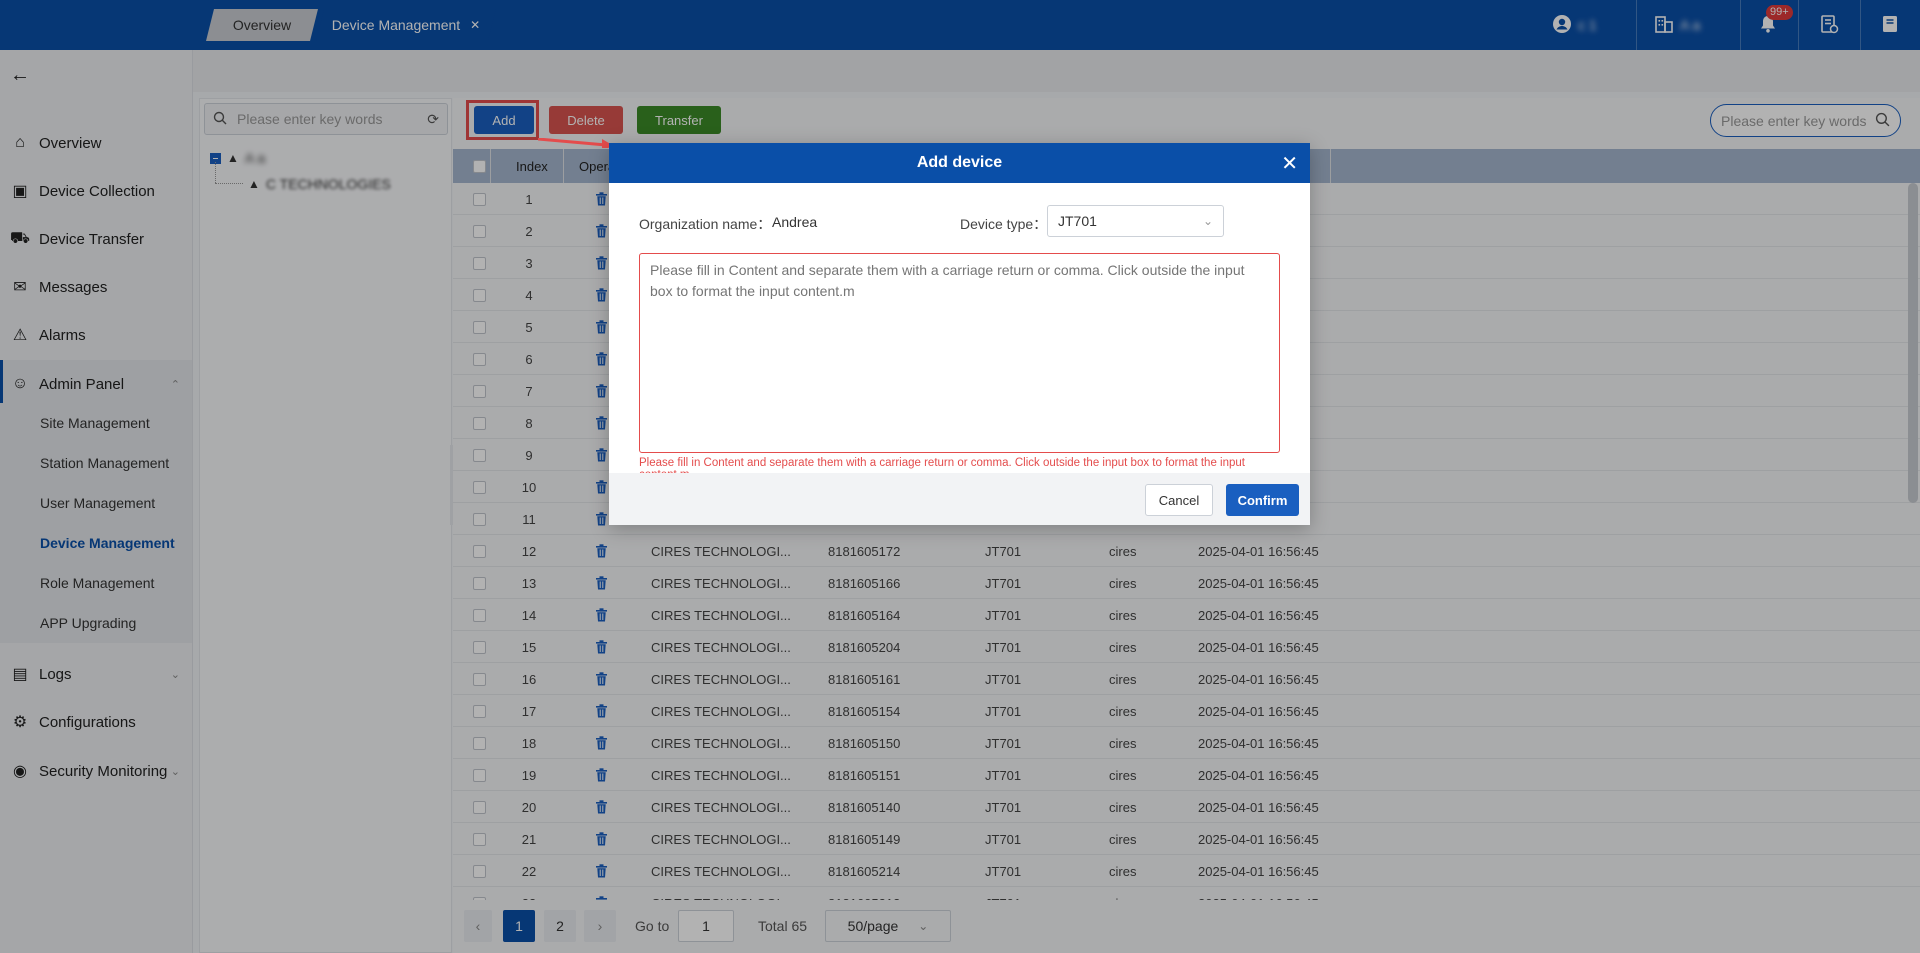  I want to click on dialog-footer: Cancel Confirm, so click(959, 499).